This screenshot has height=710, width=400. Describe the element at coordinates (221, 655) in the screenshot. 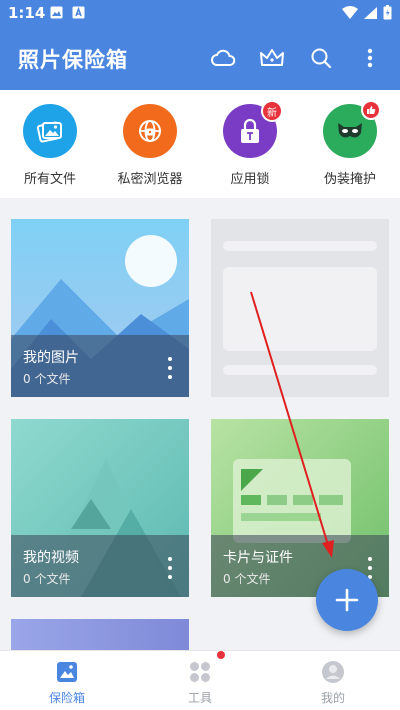

I see `notification-dot` at that location.